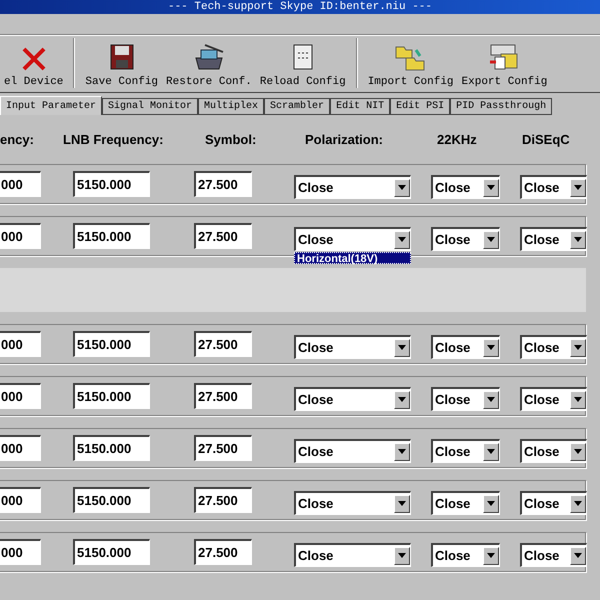  Describe the element at coordinates (297, 106) in the screenshot. I see `tab: Scrambler` at that location.